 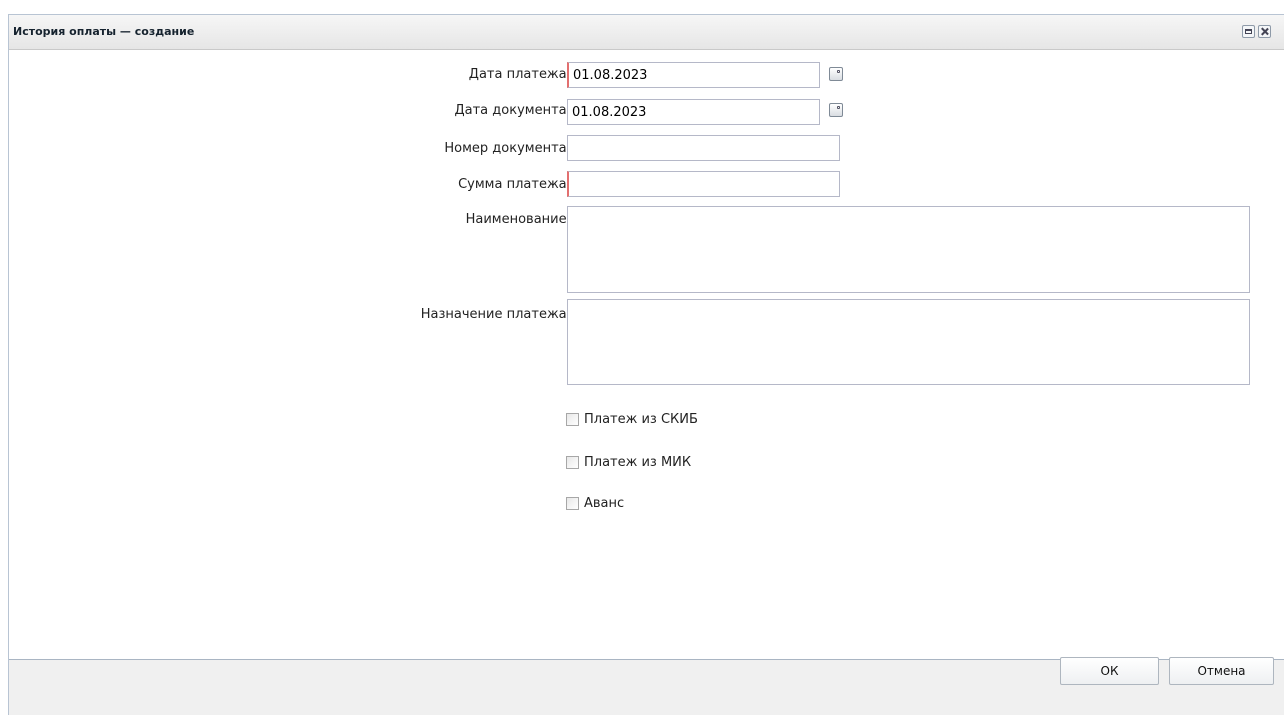 What do you see at coordinates (646, 32) in the screenshot?
I see `title-bar: История оплаты — создание` at bounding box center [646, 32].